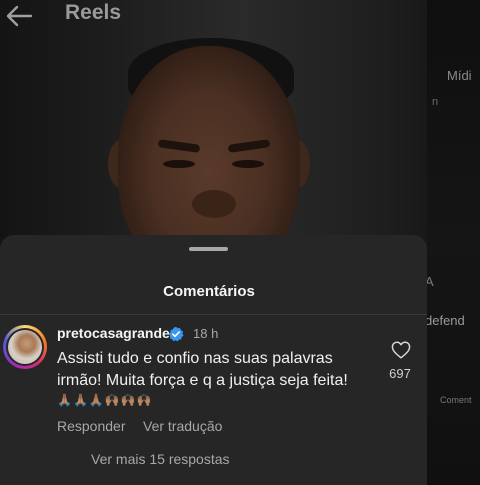  Describe the element at coordinates (456, 400) in the screenshot. I see `peek-text-comments: Coment` at that location.